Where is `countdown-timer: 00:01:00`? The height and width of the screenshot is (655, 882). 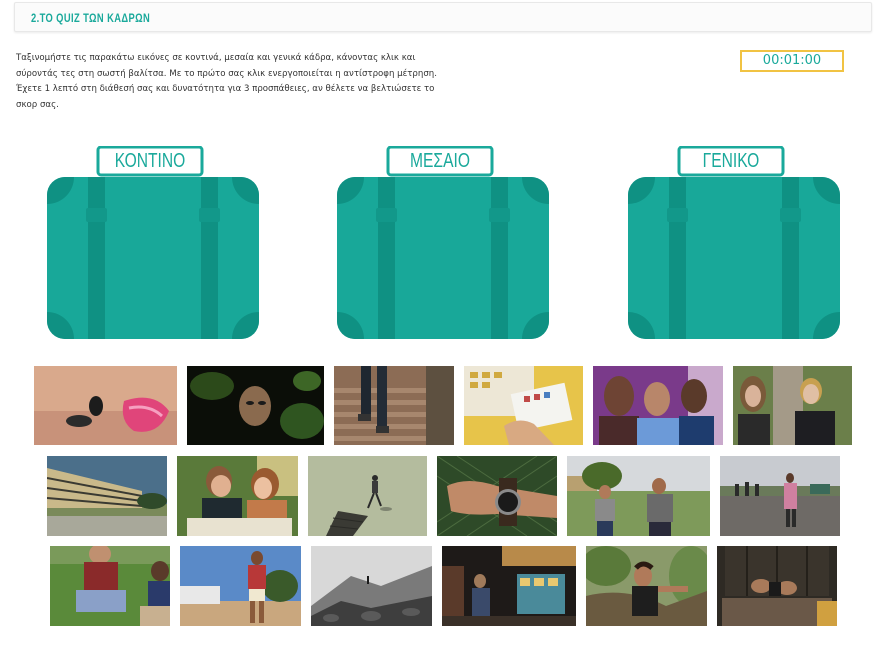 countdown-timer: 00:01:00 is located at coordinates (792, 61).